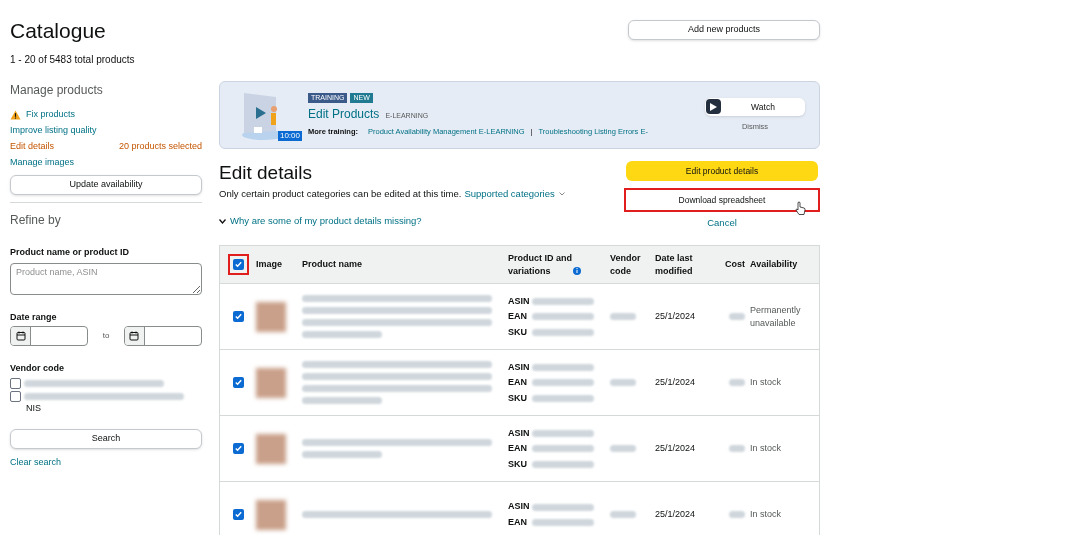 The image size is (1067, 535). What do you see at coordinates (755, 106) in the screenshot?
I see `watch-button: Watch` at bounding box center [755, 106].